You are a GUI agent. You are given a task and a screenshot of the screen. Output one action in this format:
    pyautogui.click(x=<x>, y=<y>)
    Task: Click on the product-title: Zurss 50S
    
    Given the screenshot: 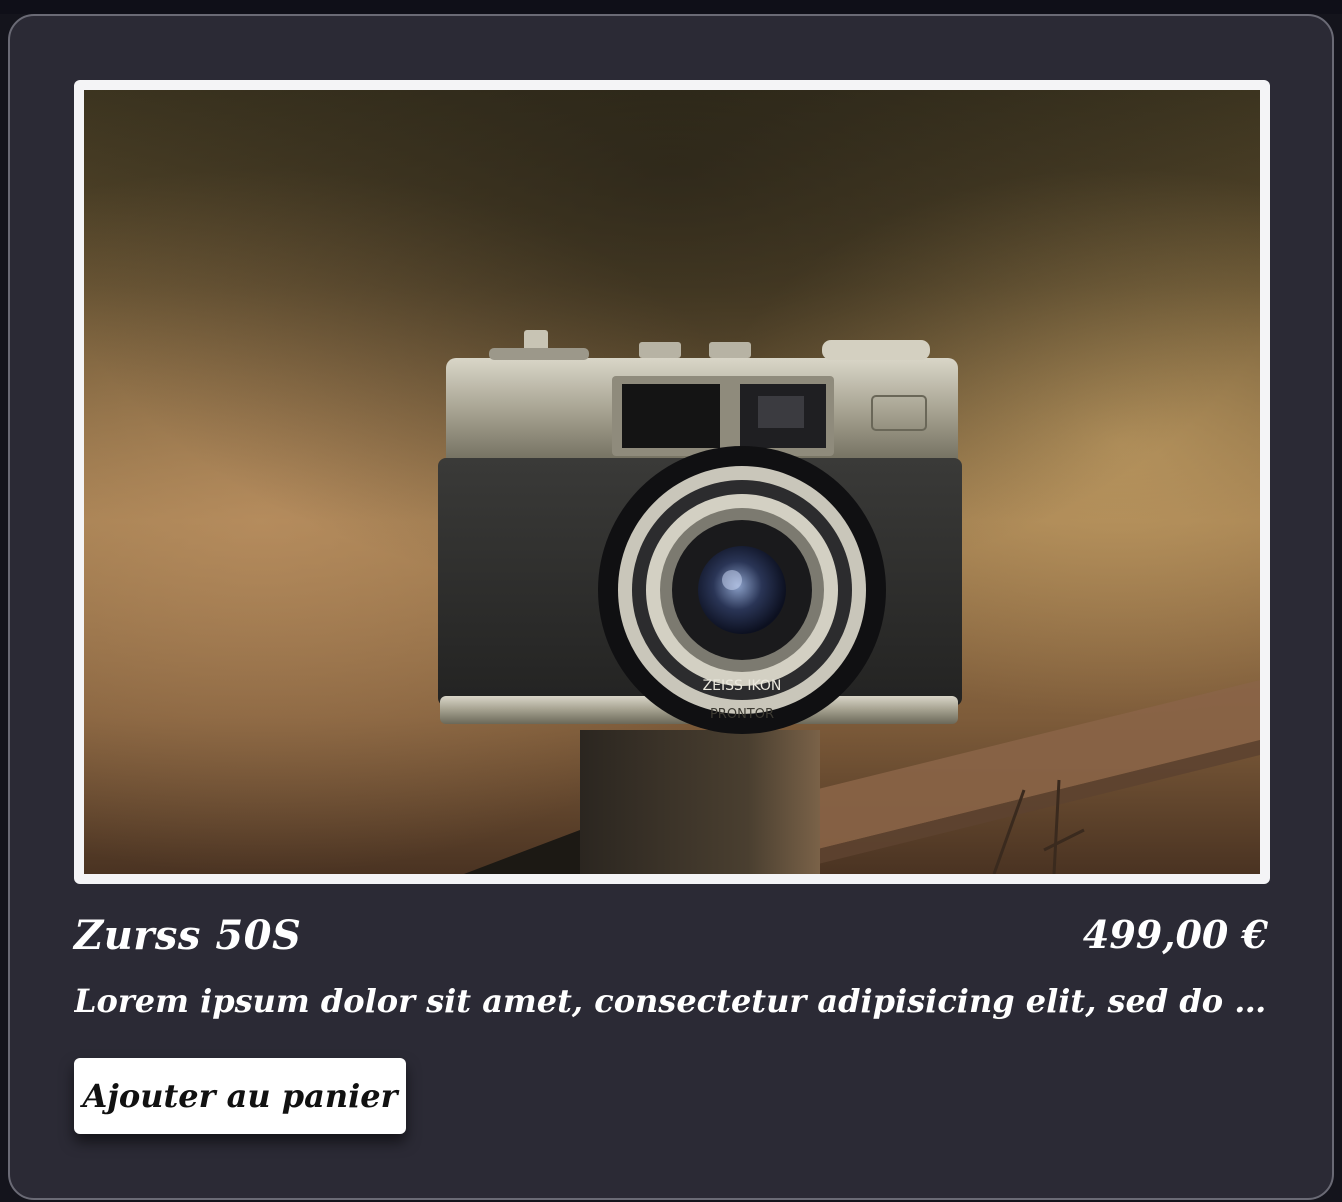 What is the action you would take?
    pyautogui.click(x=188, y=935)
    